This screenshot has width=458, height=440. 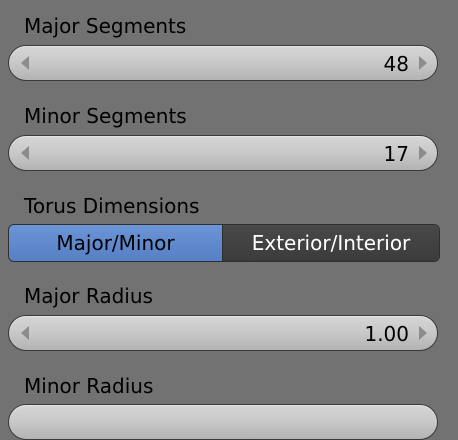 What do you see at coordinates (89, 386) in the screenshot?
I see `minor-radius-label: Minor Radius` at bounding box center [89, 386].